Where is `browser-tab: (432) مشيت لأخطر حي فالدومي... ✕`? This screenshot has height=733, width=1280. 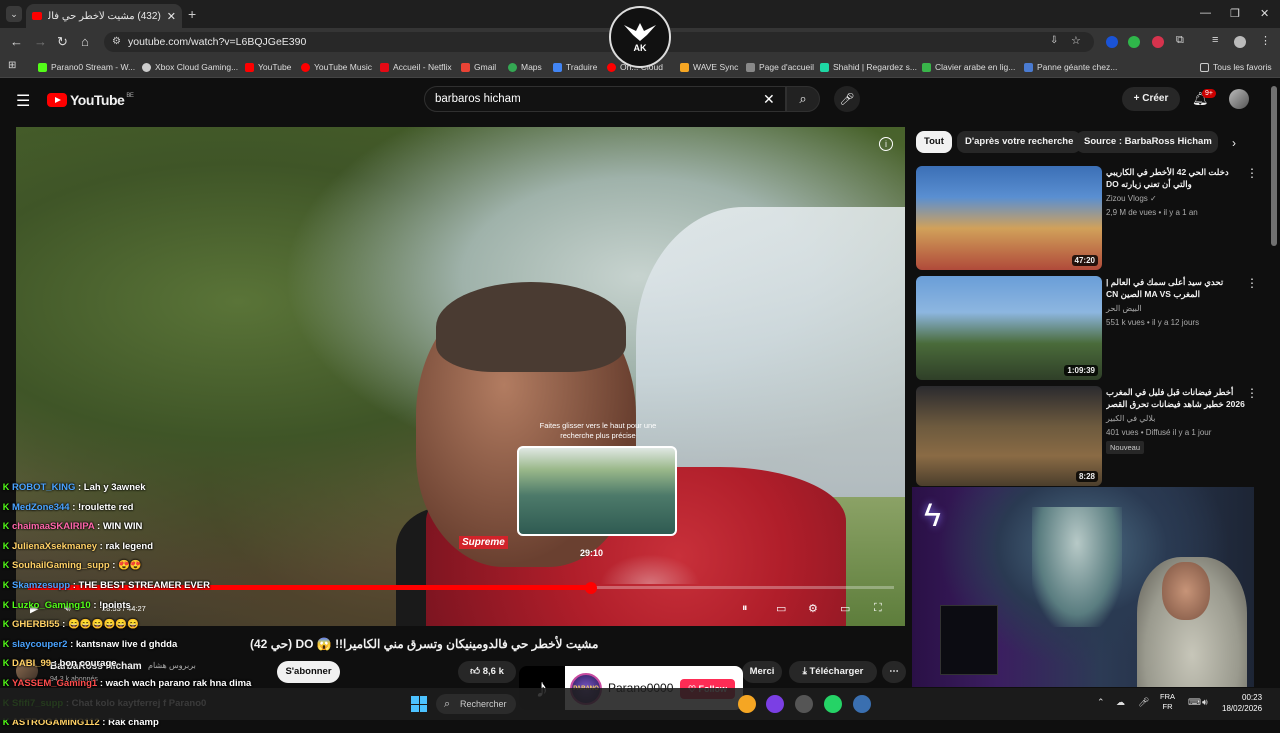 browser-tab: (432) مشيت لأخطر حي فالدومي... ✕ is located at coordinates (104, 16).